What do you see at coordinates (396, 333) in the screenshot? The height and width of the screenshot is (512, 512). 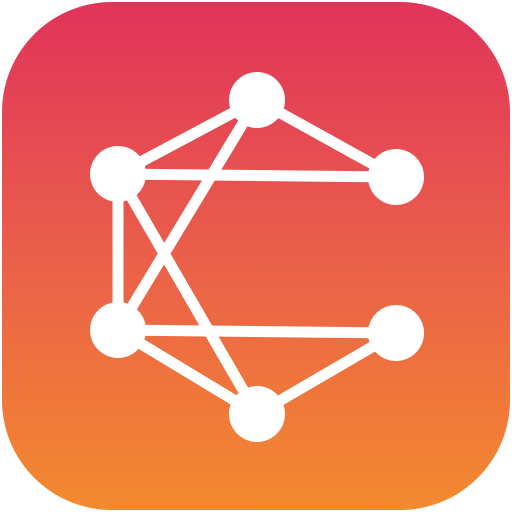 I see `graph-node-lower-right` at bounding box center [396, 333].